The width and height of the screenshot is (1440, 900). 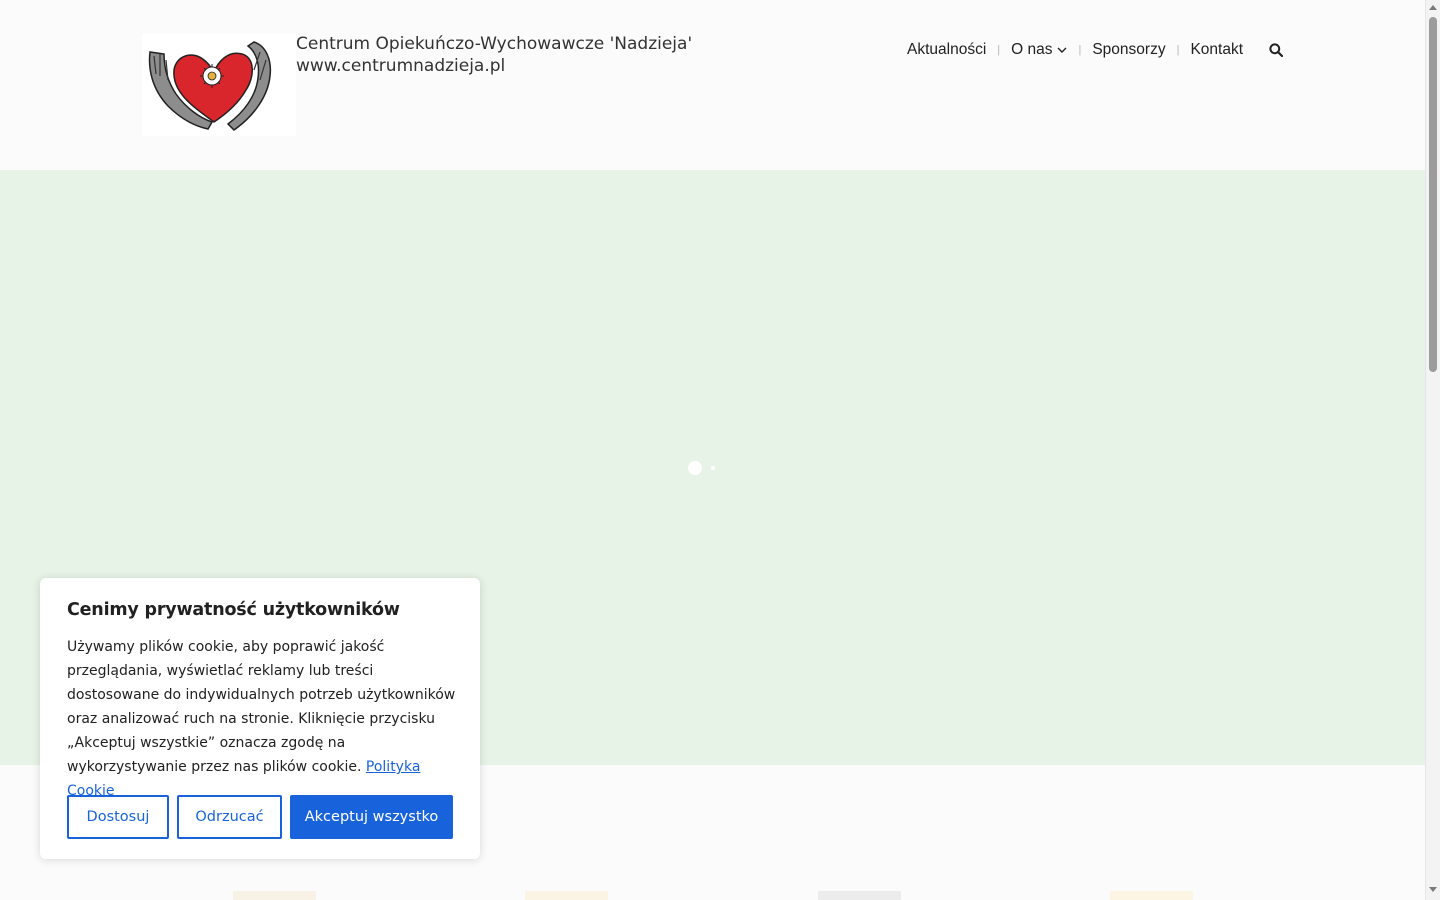 What do you see at coordinates (695, 468) in the screenshot?
I see `slider-dot-active` at bounding box center [695, 468].